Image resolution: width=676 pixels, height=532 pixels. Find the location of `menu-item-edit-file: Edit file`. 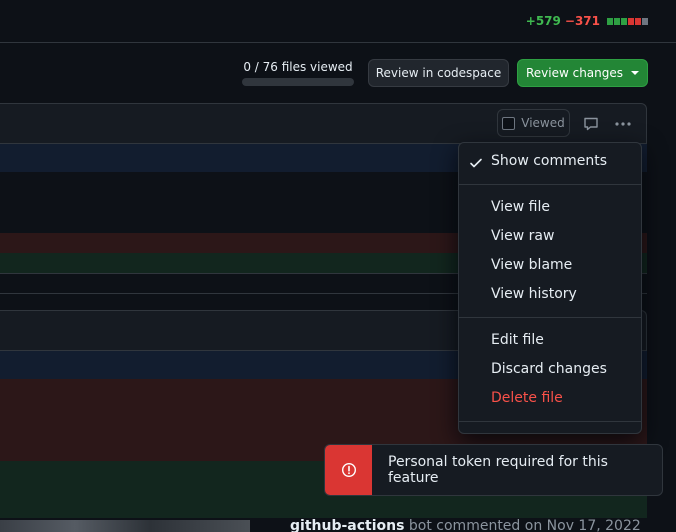

menu-item-edit-file: Edit file is located at coordinates (517, 340).